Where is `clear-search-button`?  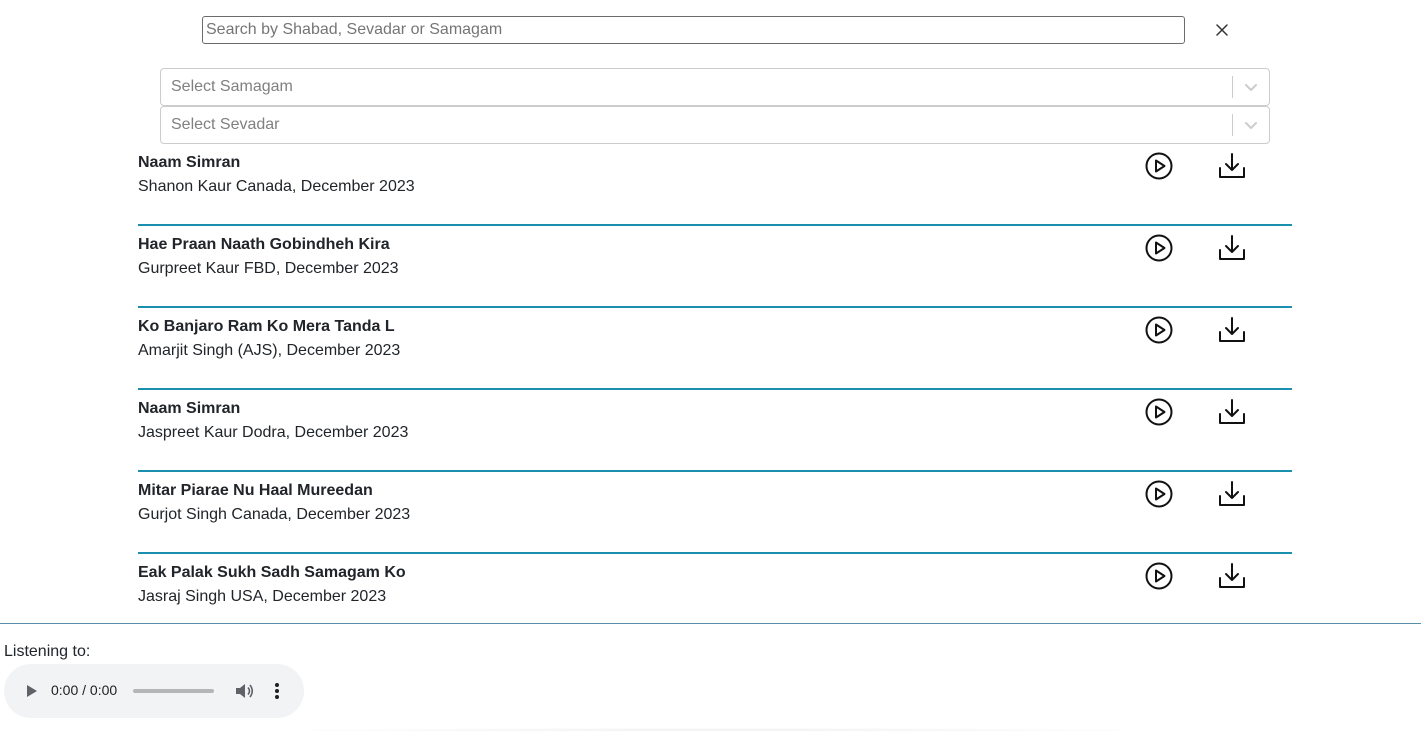 clear-search-button is located at coordinates (1222, 30).